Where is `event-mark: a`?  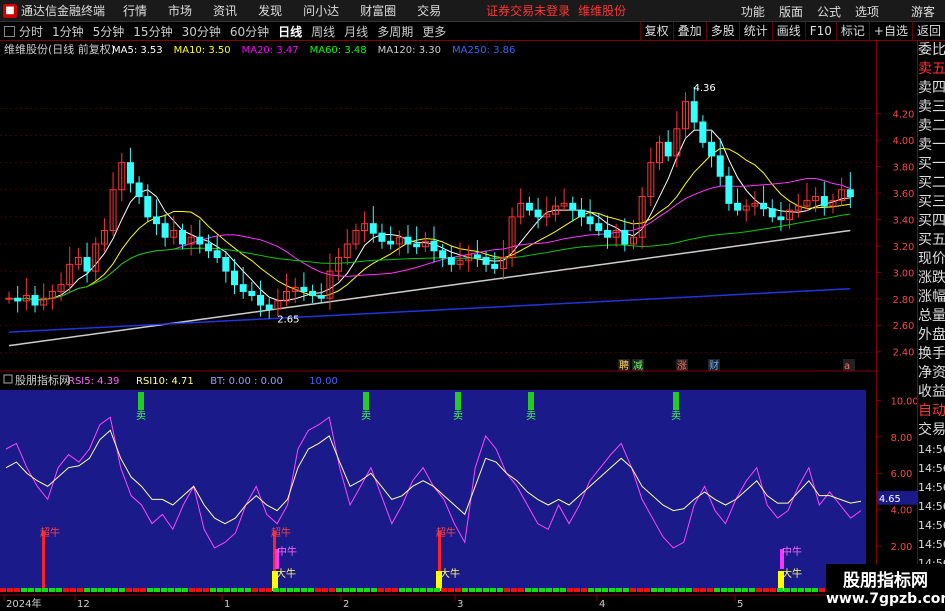
event-mark: a is located at coordinates (847, 366).